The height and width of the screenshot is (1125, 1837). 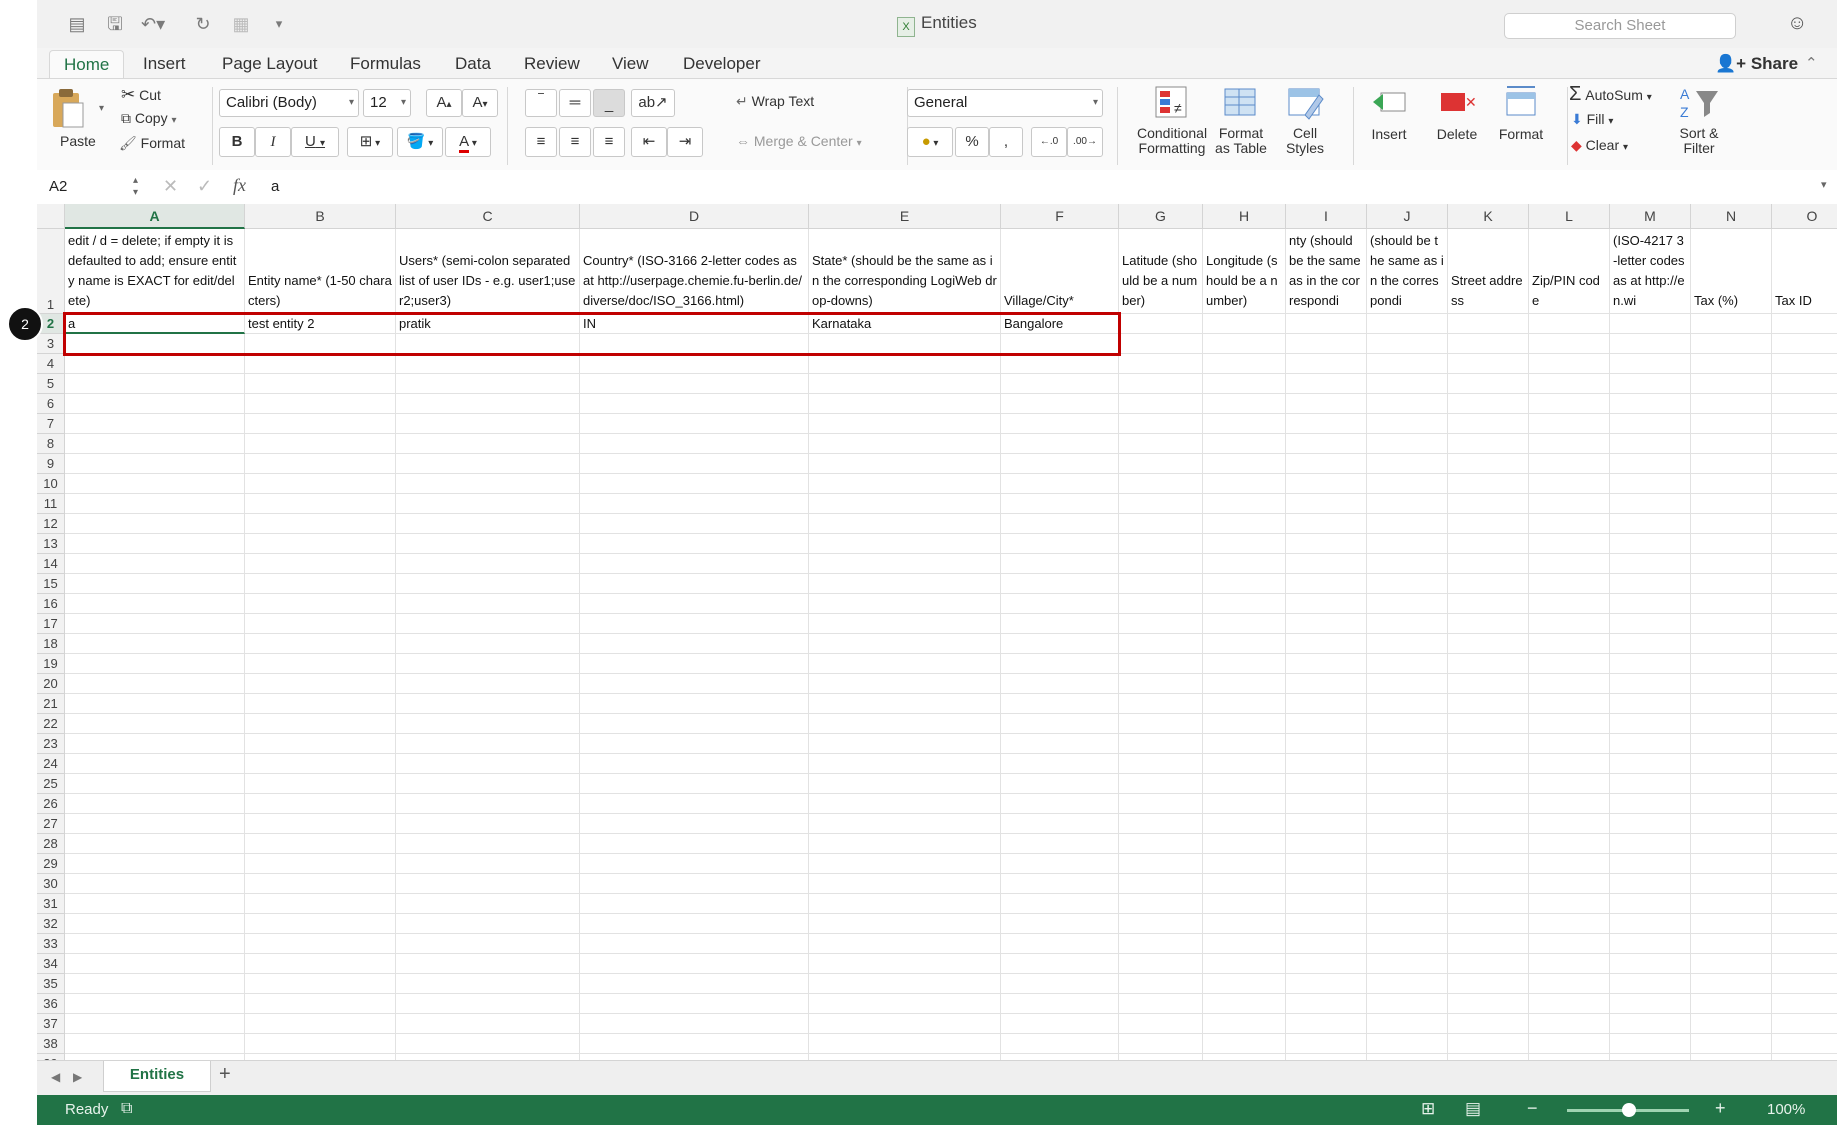 What do you see at coordinates (51, 584) in the screenshot?
I see `row-header: 15` at bounding box center [51, 584].